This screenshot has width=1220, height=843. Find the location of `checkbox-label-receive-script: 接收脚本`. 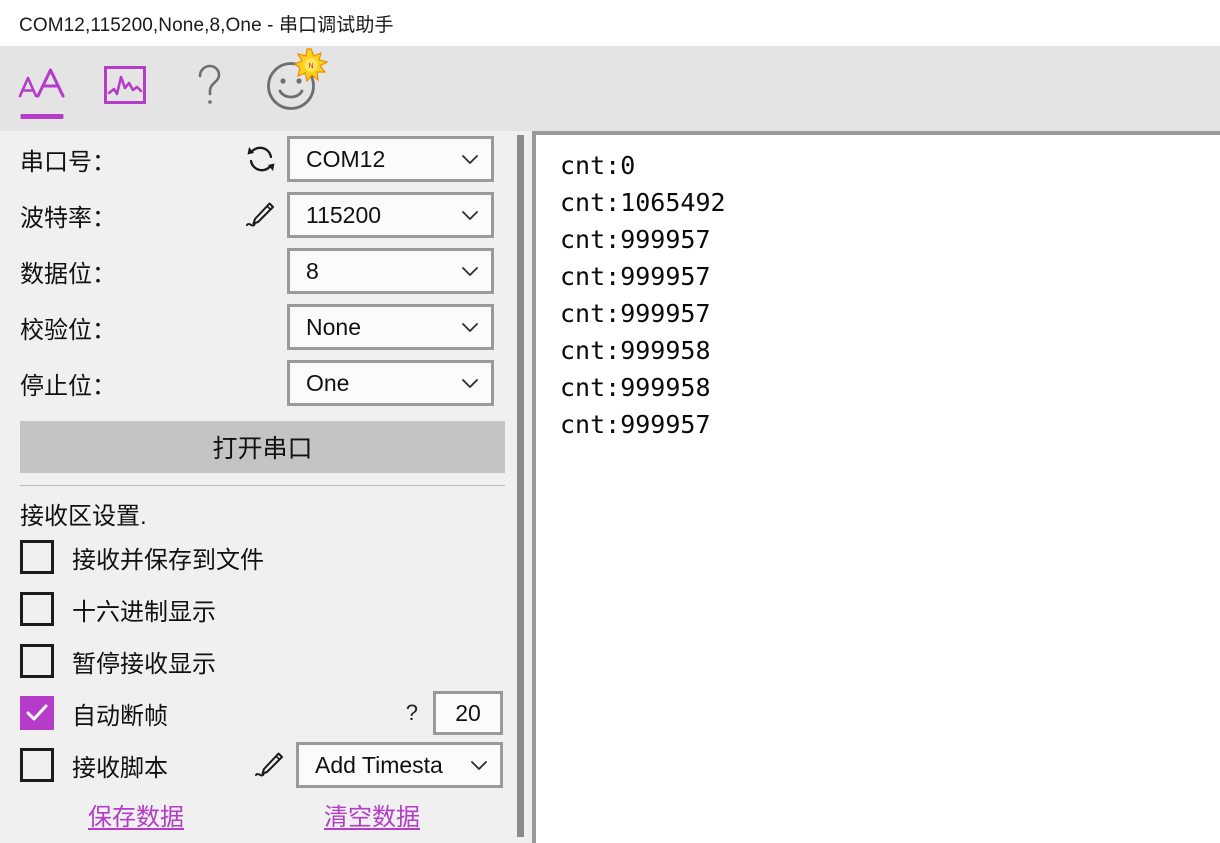

checkbox-label-receive-script: 接收脚本 is located at coordinates (120, 768).